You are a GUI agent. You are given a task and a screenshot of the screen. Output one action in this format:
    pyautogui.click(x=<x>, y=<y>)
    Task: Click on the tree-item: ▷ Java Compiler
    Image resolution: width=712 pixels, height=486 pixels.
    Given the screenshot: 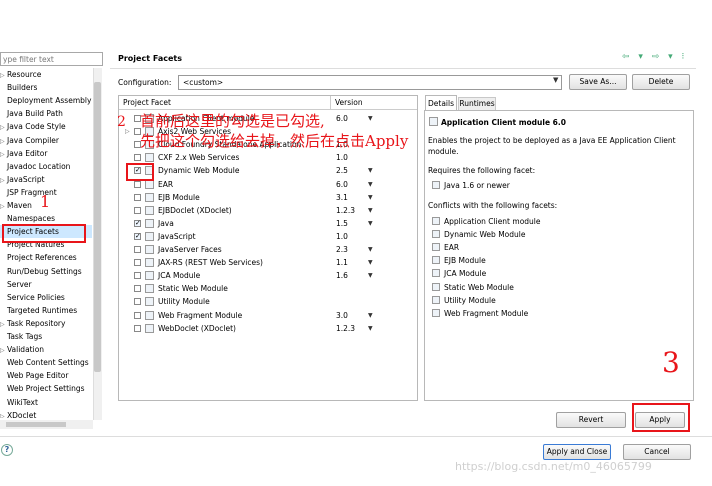 What is the action you would take?
    pyautogui.click(x=46, y=140)
    